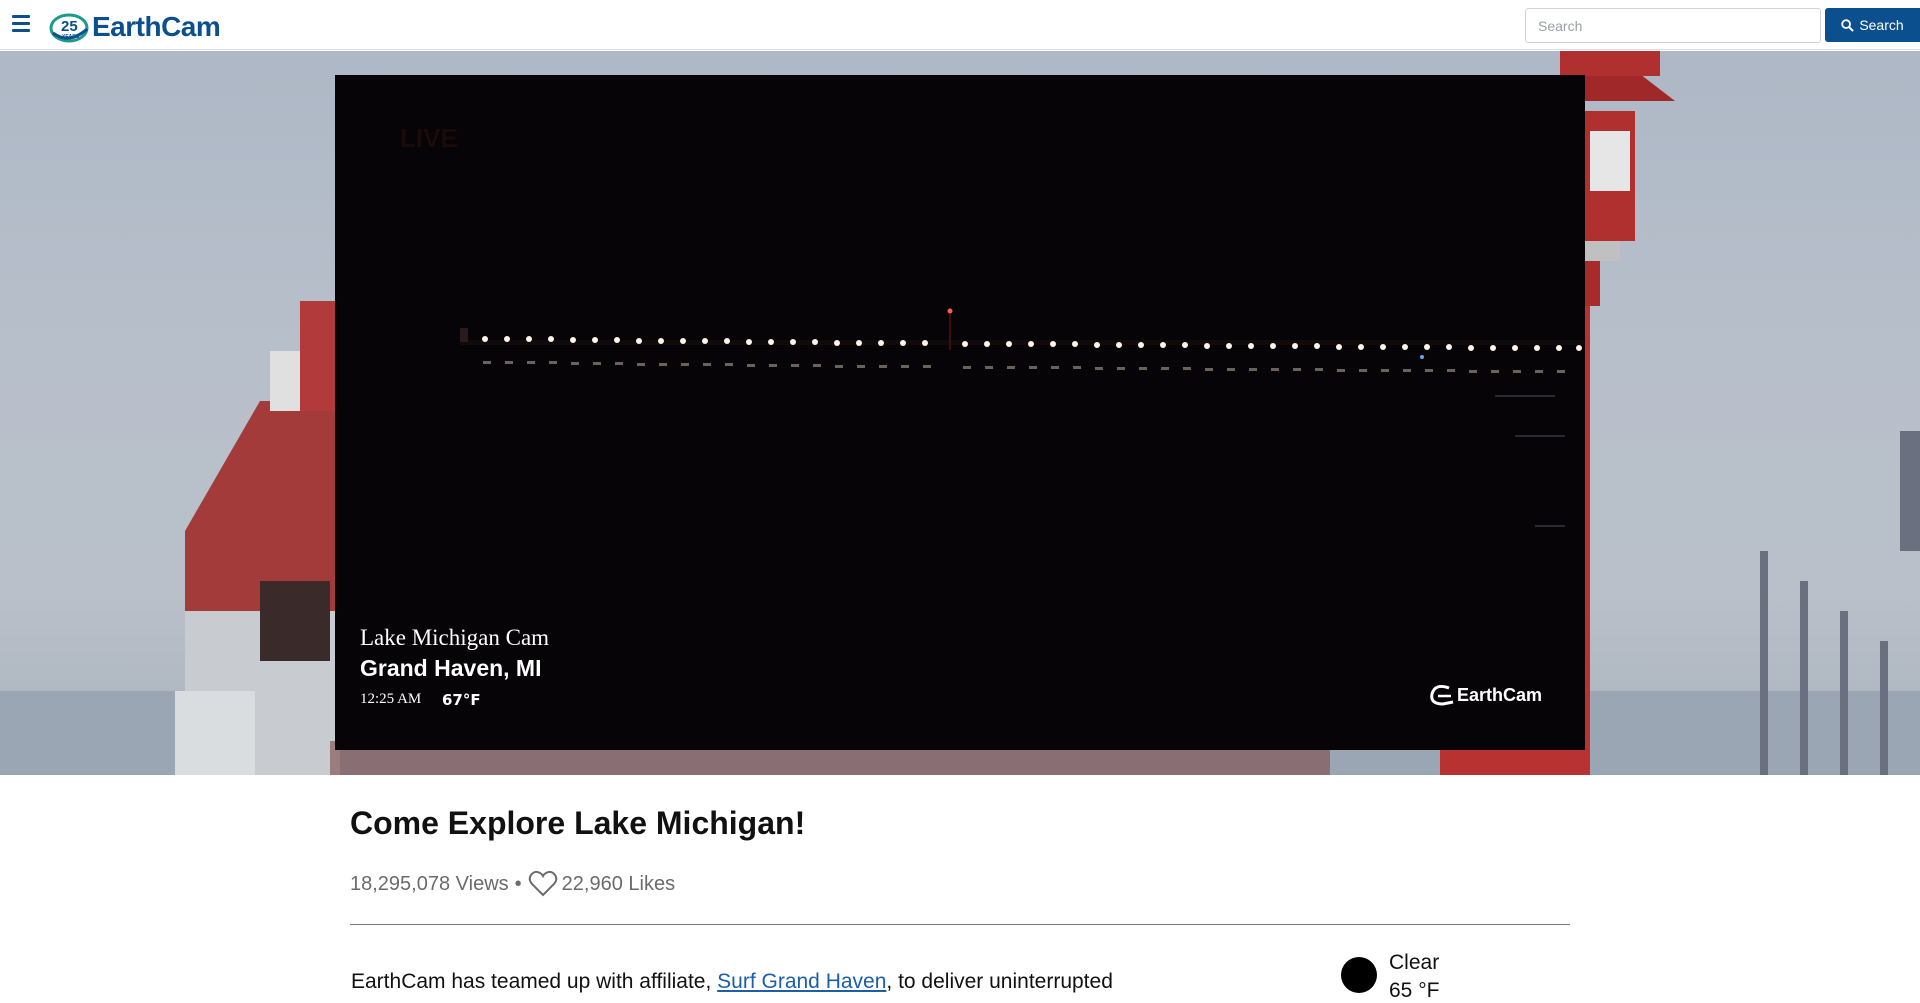 Image resolution: width=1920 pixels, height=1003 pixels. I want to click on surf-grand-haven-link: Surf Grand Haven, so click(801, 981).